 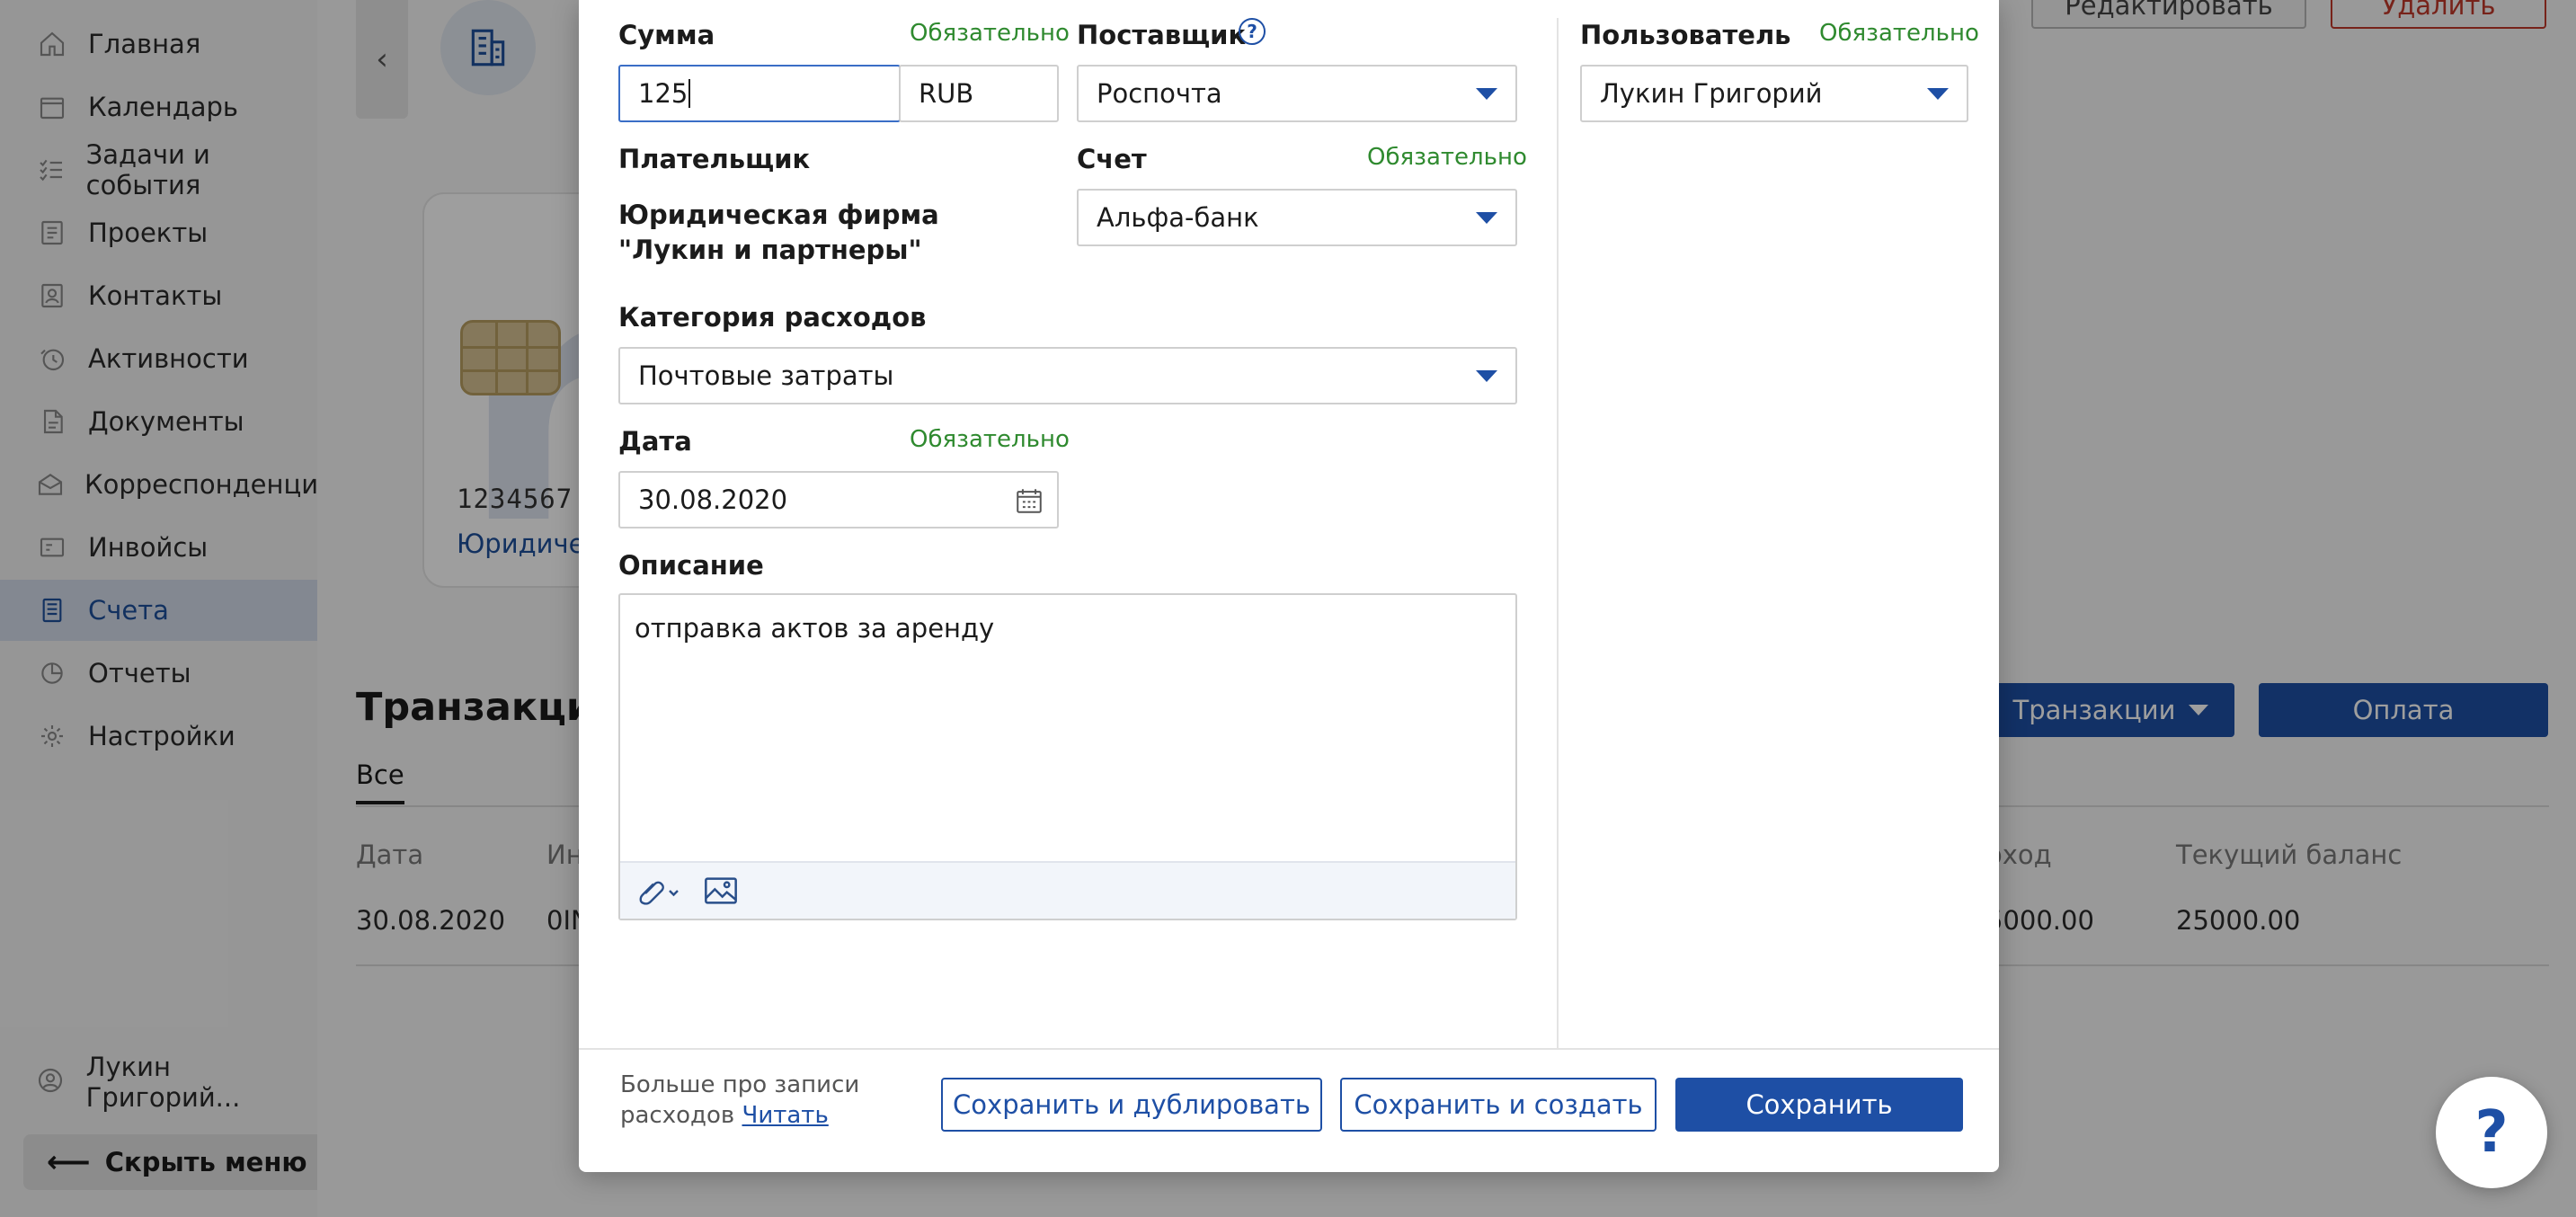 I want to click on account-required: Обязательно, so click(x=1447, y=158).